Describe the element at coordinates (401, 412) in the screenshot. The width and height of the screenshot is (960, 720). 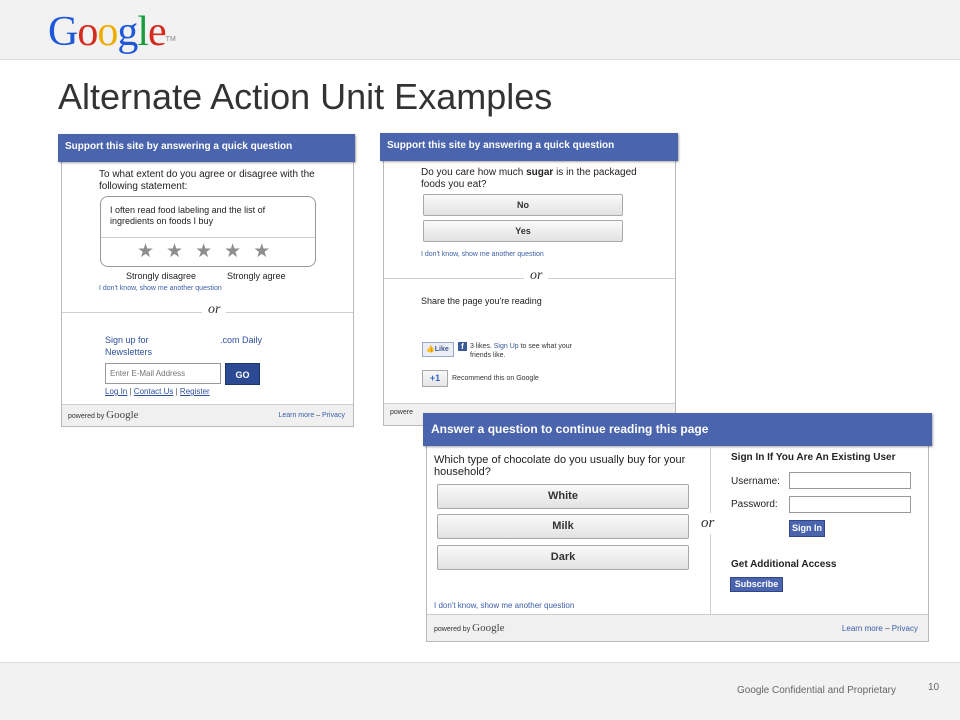
I see `powered-by-google: powere` at that location.